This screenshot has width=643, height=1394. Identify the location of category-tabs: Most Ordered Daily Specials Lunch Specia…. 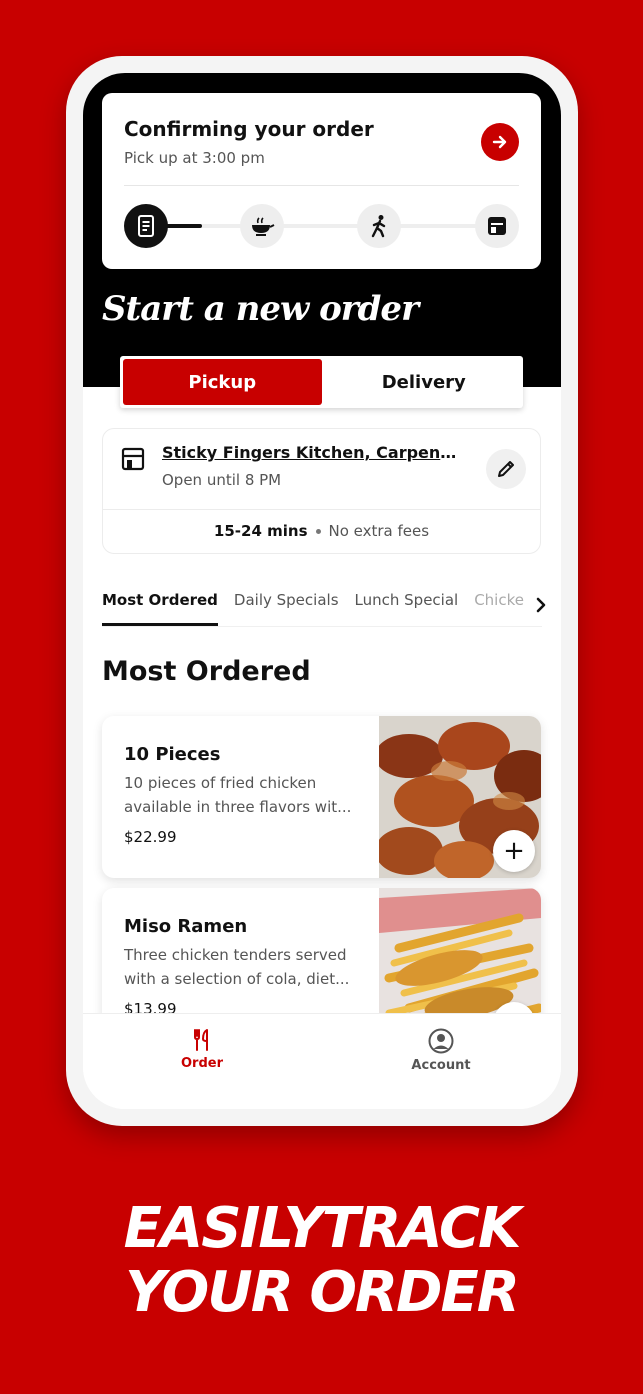
(322, 609).